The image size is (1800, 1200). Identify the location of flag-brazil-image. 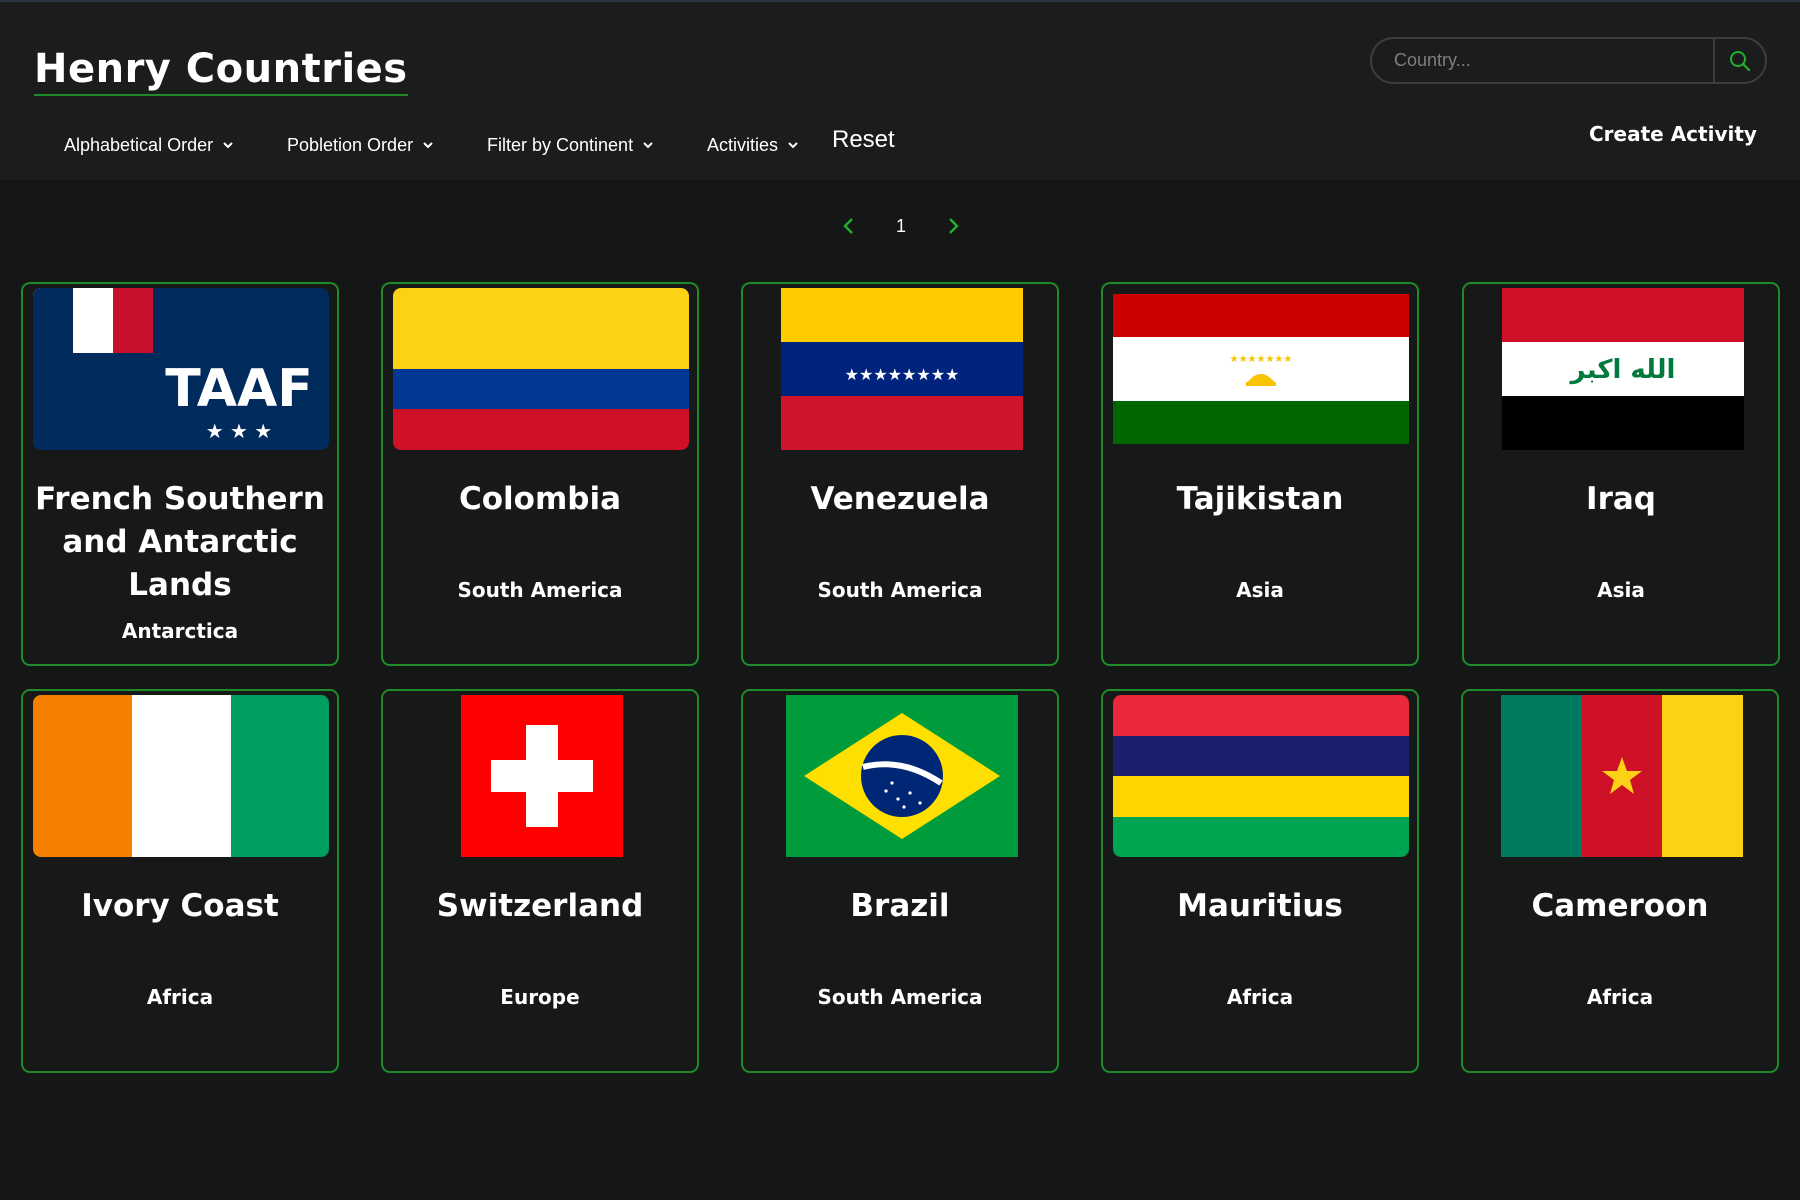
(902, 776).